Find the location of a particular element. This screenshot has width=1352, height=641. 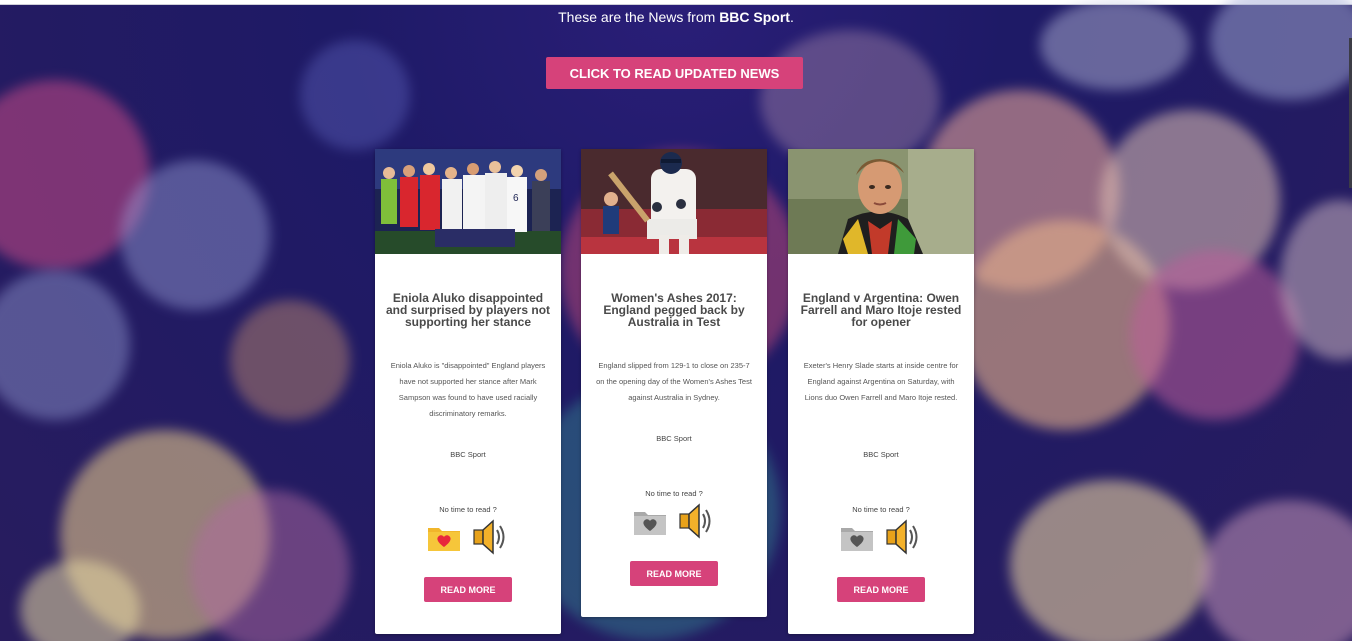

heading-prefix: These are the News from is located at coordinates (639, 17).